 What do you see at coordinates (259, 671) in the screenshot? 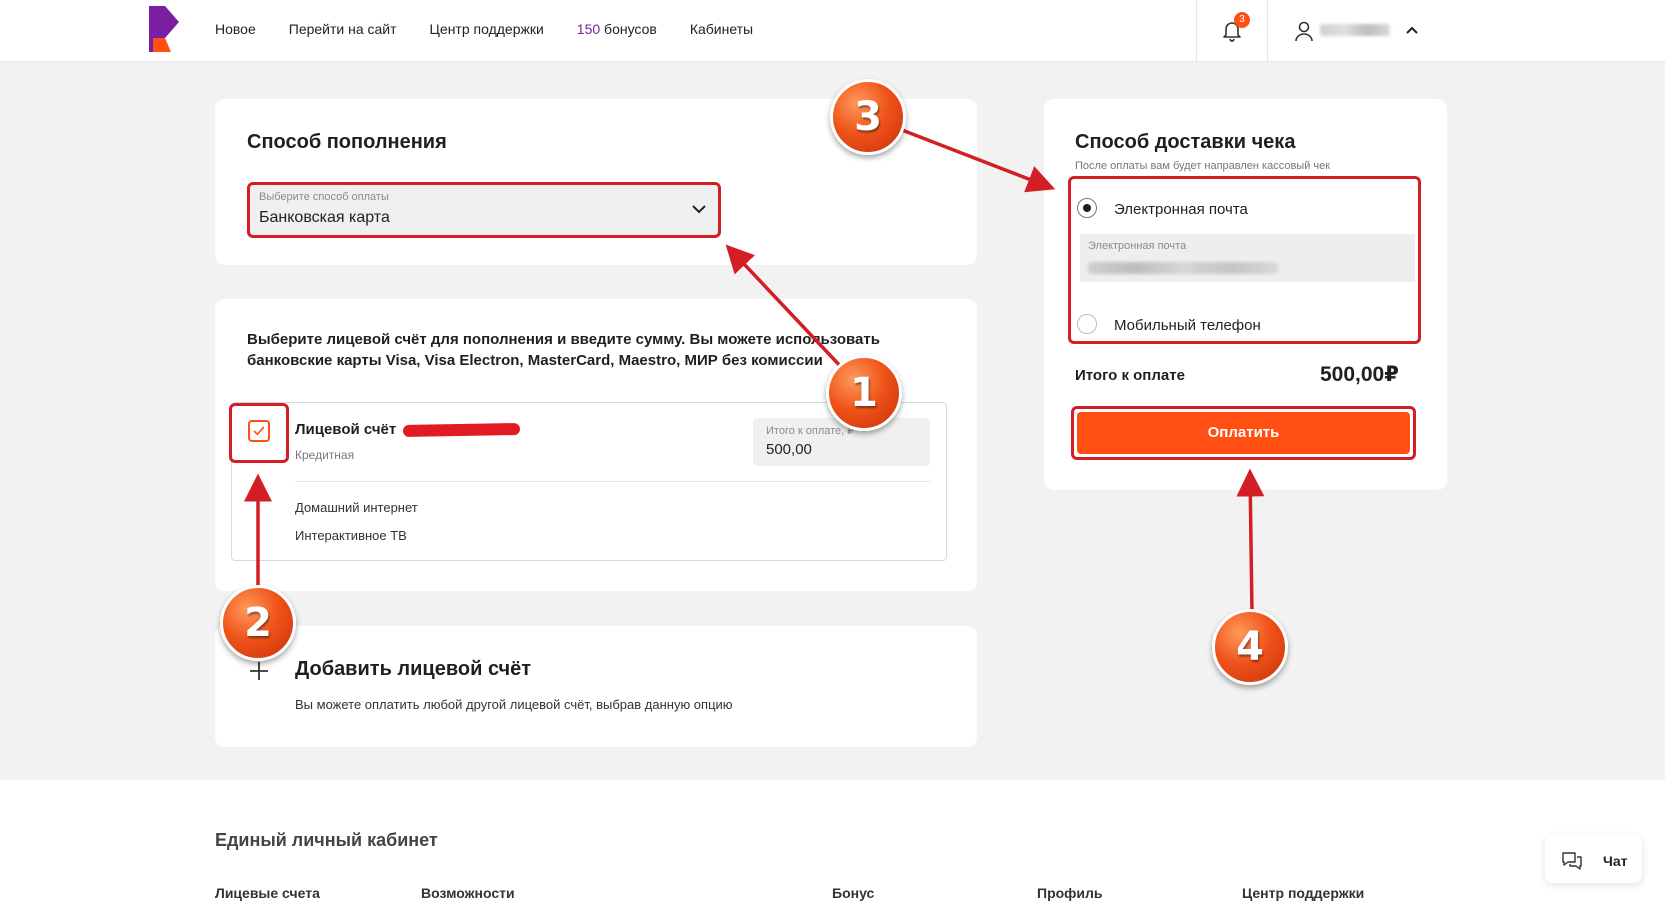
I see `plus-icon` at bounding box center [259, 671].